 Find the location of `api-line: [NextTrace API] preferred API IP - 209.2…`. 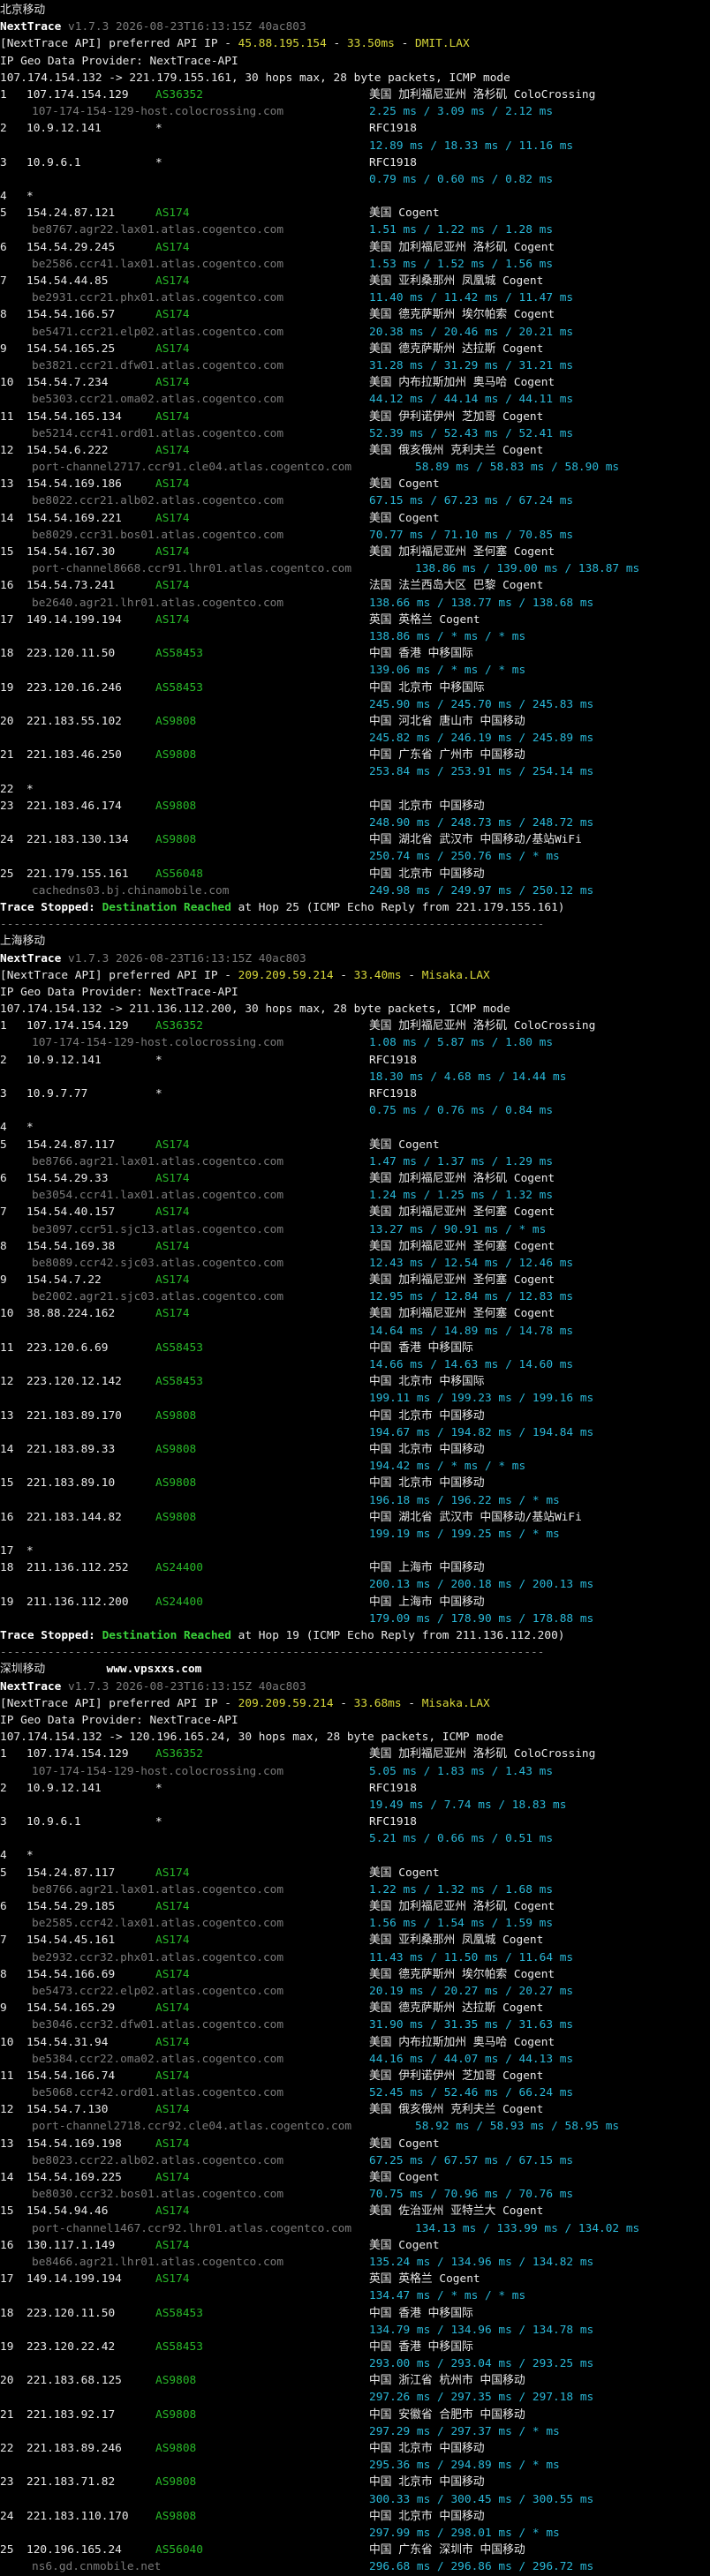

api-line: [NextTrace API] preferred API IP - 209.2… is located at coordinates (355, 975).